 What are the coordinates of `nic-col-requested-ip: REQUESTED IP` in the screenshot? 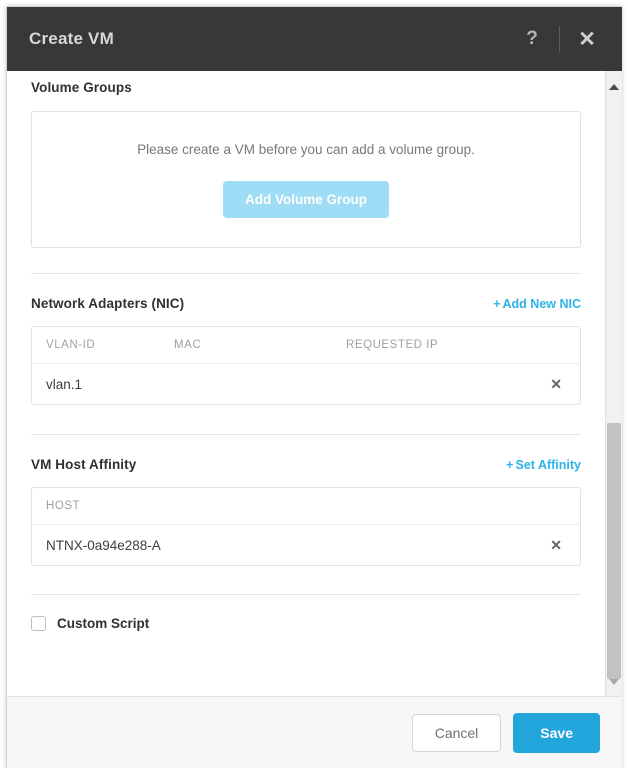 It's located at (392, 345).